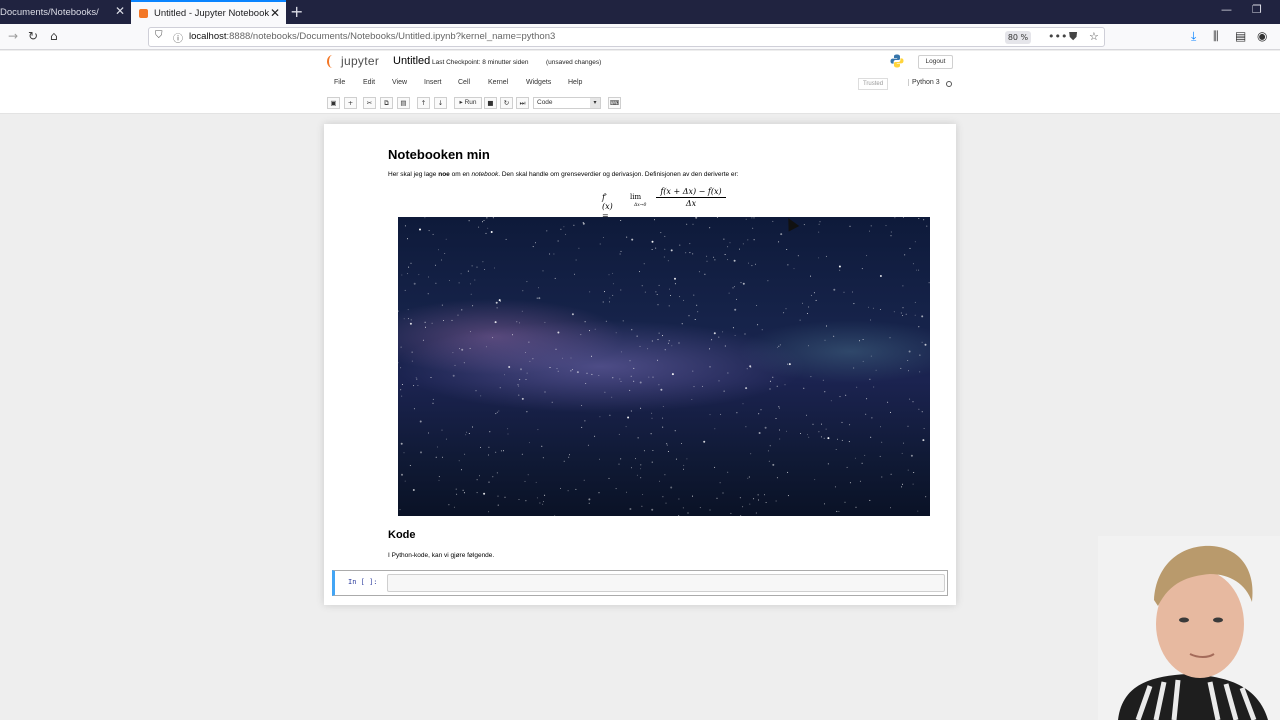  I want to click on tab-notebooks-folder: Documents/Notebooks/ ✕, so click(65, 12).